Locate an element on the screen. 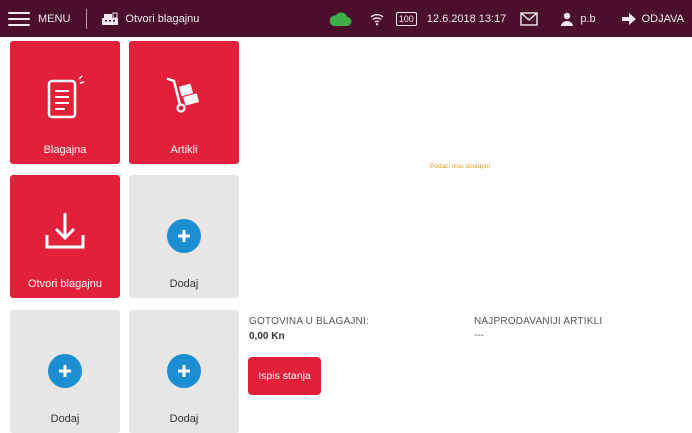 This screenshot has height=433, width=692. mail-icon is located at coordinates (529, 18).